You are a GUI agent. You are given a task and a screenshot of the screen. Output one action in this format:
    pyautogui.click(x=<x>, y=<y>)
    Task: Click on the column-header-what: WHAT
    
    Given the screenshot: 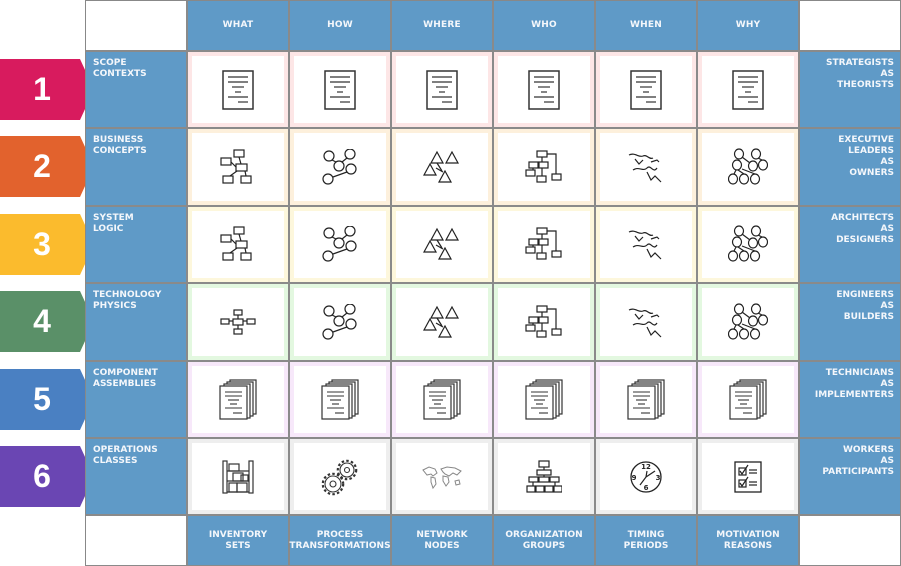 What is the action you would take?
    pyautogui.click(x=239, y=26)
    